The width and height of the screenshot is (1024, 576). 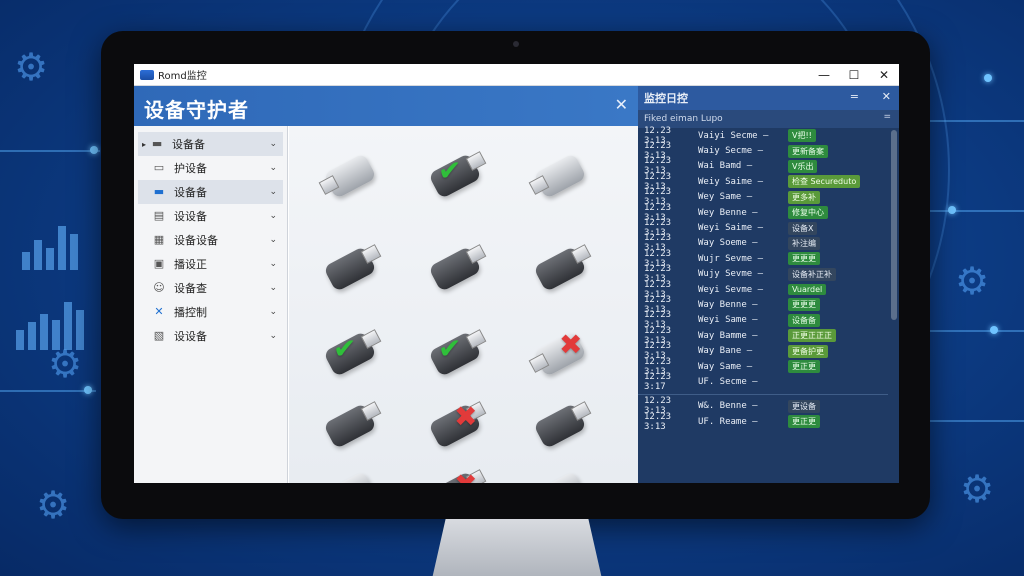 I want to click on sidebar-item: ✕ 播控制 ⌄, so click(x=210, y=312).